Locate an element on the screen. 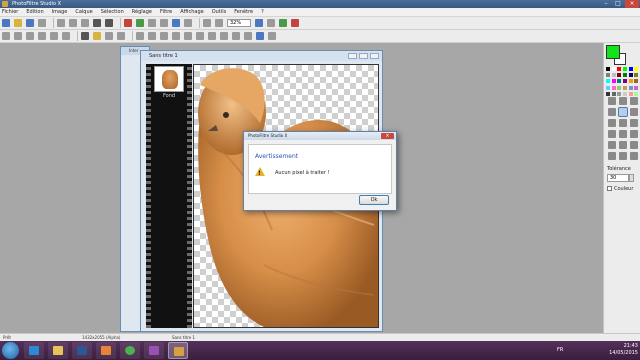 The image size is (640, 360). document-window-titlebar: Sans titre 1 is located at coordinates (261, 56).